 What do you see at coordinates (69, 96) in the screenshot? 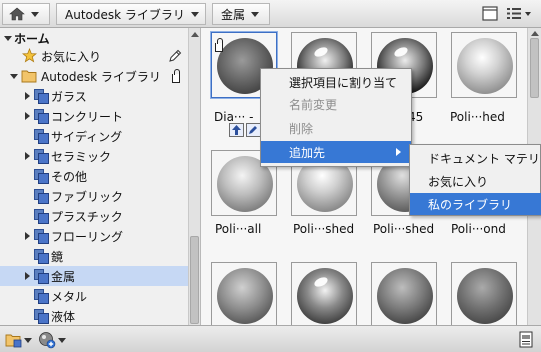
I see `tree-item-label: ガラス` at bounding box center [69, 96].